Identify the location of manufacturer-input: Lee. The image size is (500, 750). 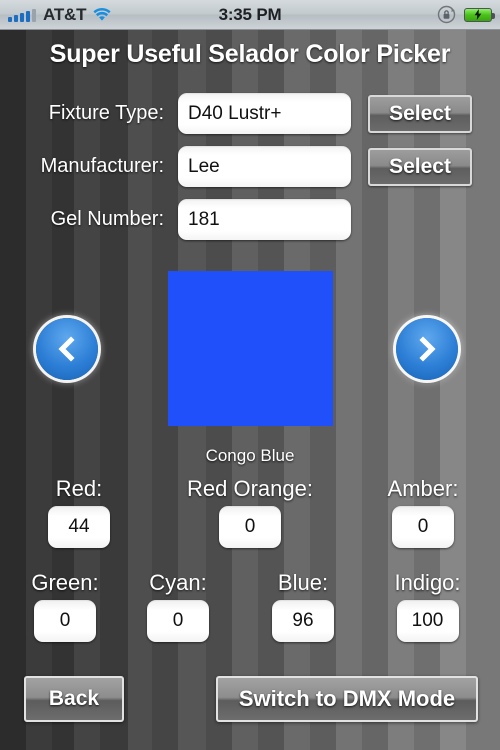
(264, 166).